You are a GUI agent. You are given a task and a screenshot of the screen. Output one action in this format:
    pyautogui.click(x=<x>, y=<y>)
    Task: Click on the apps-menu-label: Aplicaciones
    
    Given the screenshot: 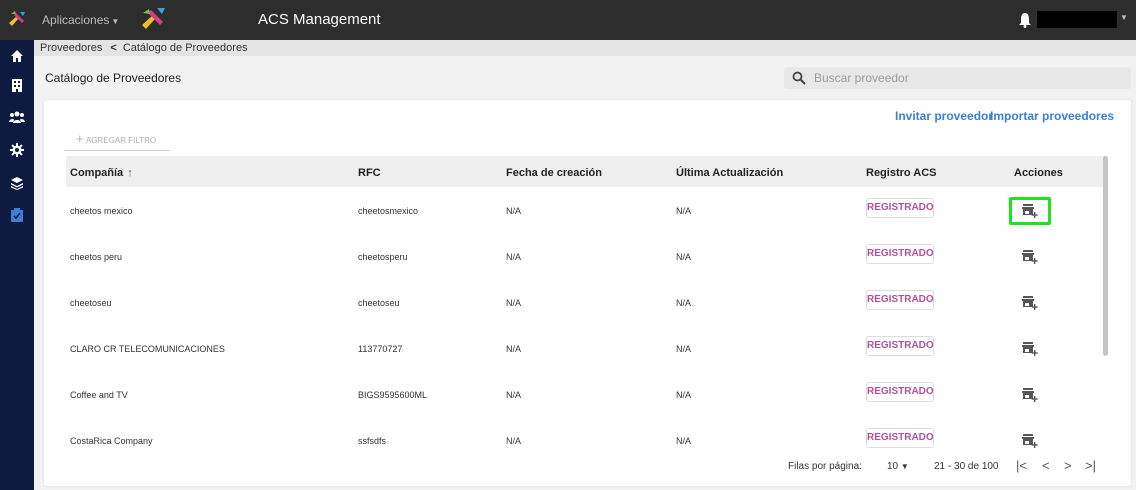 What is the action you would take?
    pyautogui.click(x=76, y=20)
    